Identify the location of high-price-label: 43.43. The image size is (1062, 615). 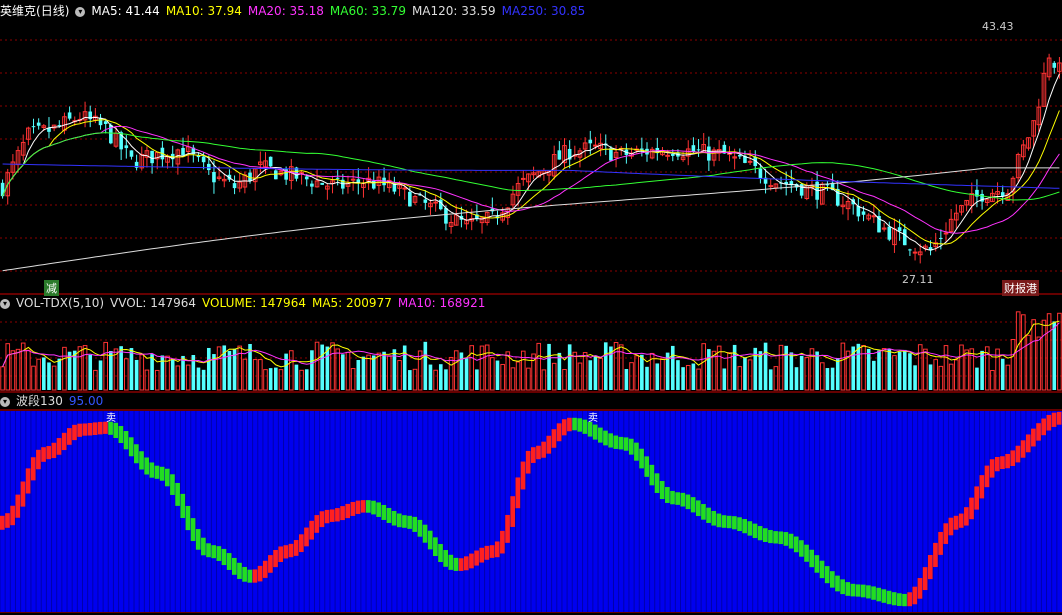
(998, 26).